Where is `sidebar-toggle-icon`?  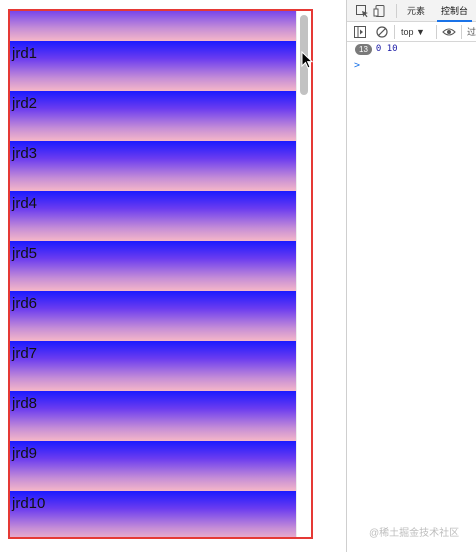 sidebar-toggle-icon is located at coordinates (360, 32).